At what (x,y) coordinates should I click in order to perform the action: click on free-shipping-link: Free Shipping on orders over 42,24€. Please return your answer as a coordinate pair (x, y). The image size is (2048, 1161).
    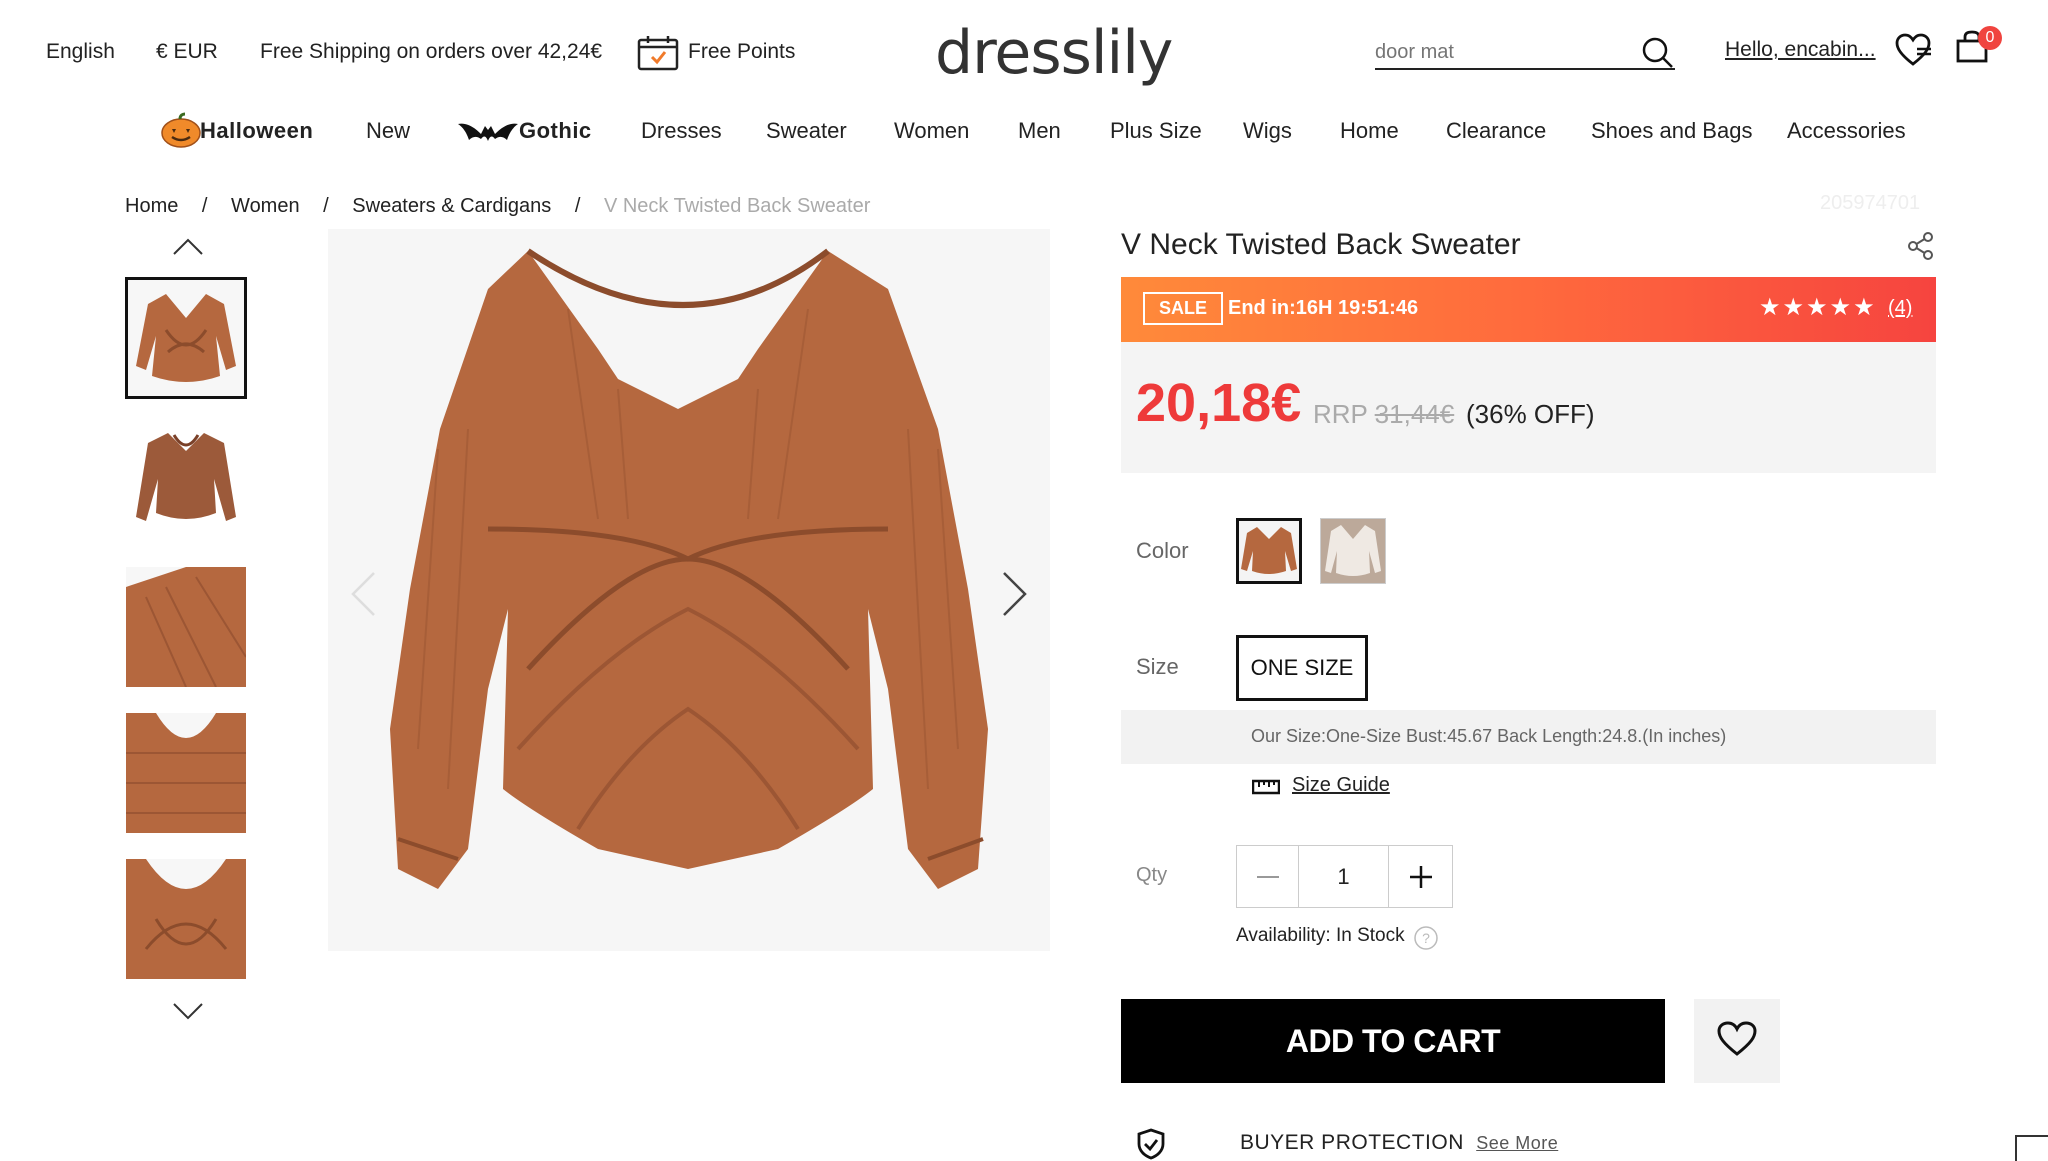
    Looking at the image, I should click on (431, 52).